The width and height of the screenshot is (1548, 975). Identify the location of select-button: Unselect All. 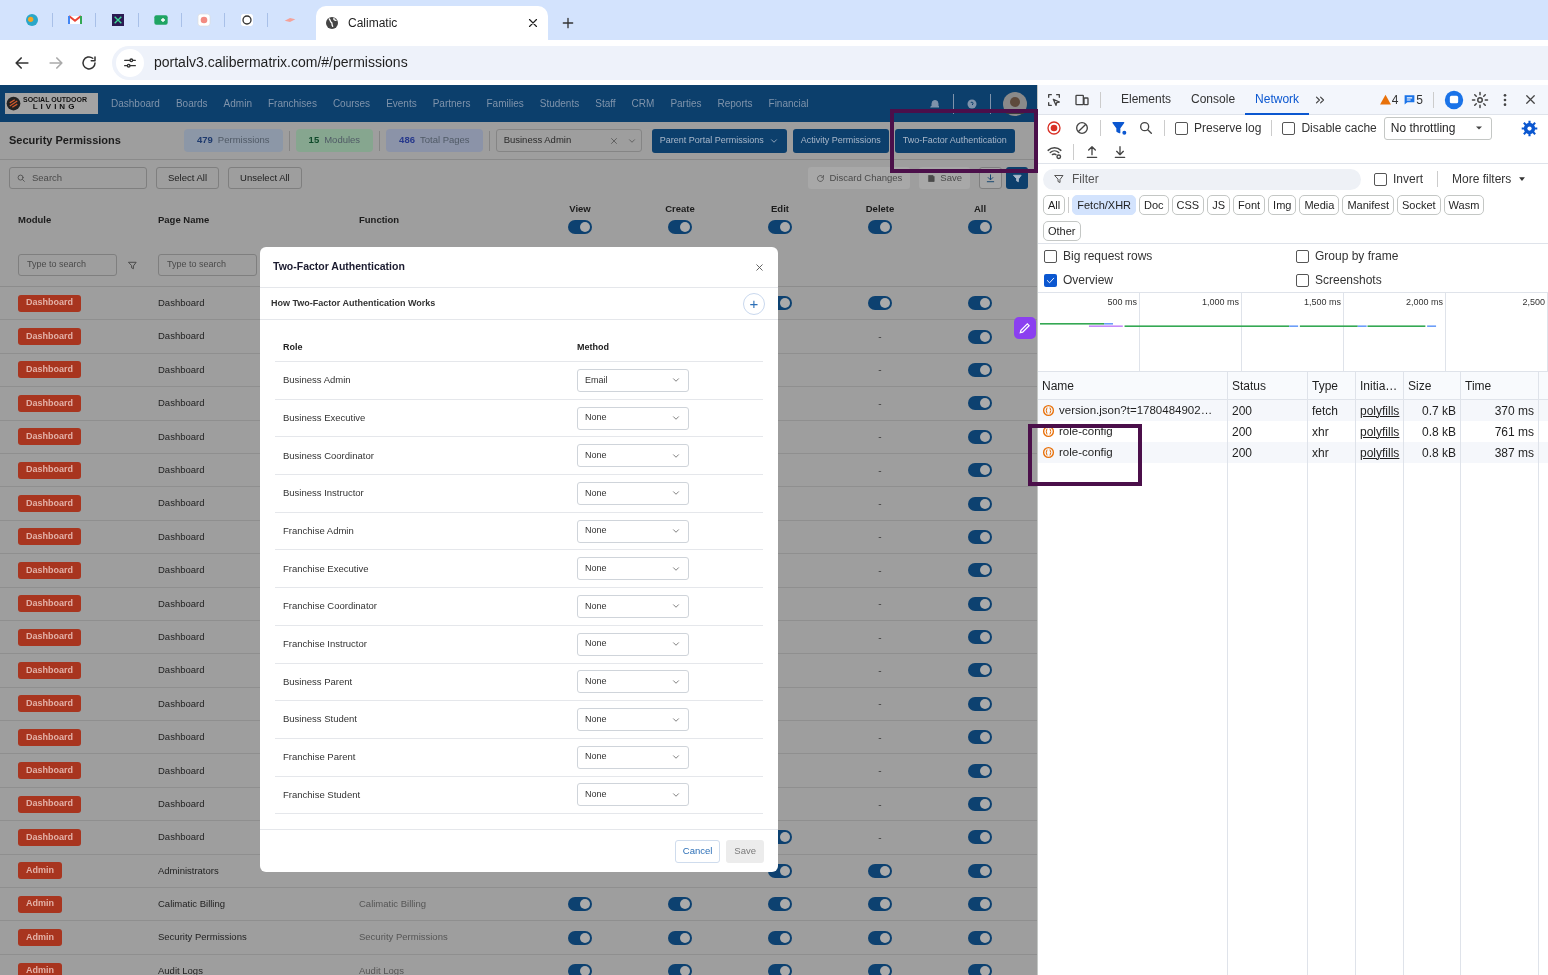
(265, 178).